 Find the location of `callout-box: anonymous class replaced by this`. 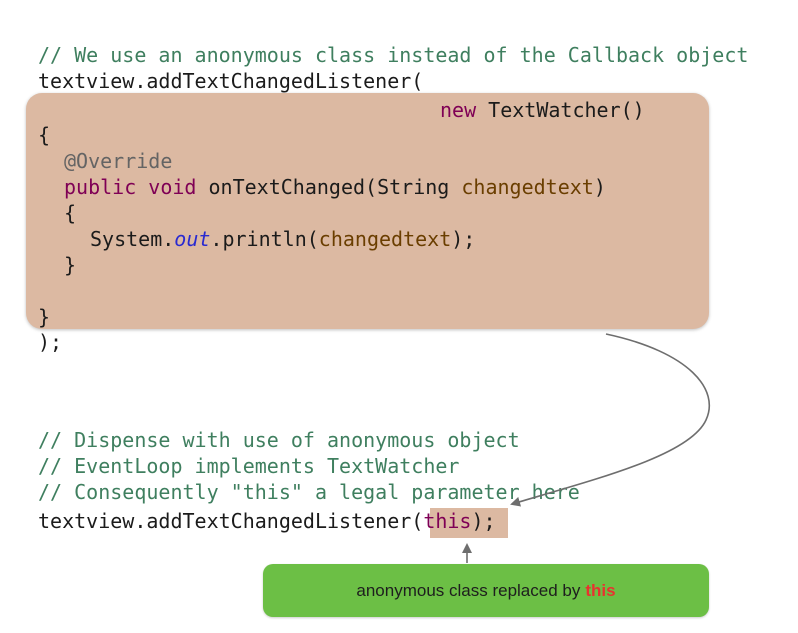

callout-box: anonymous class replaced by this is located at coordinates (486, 590).